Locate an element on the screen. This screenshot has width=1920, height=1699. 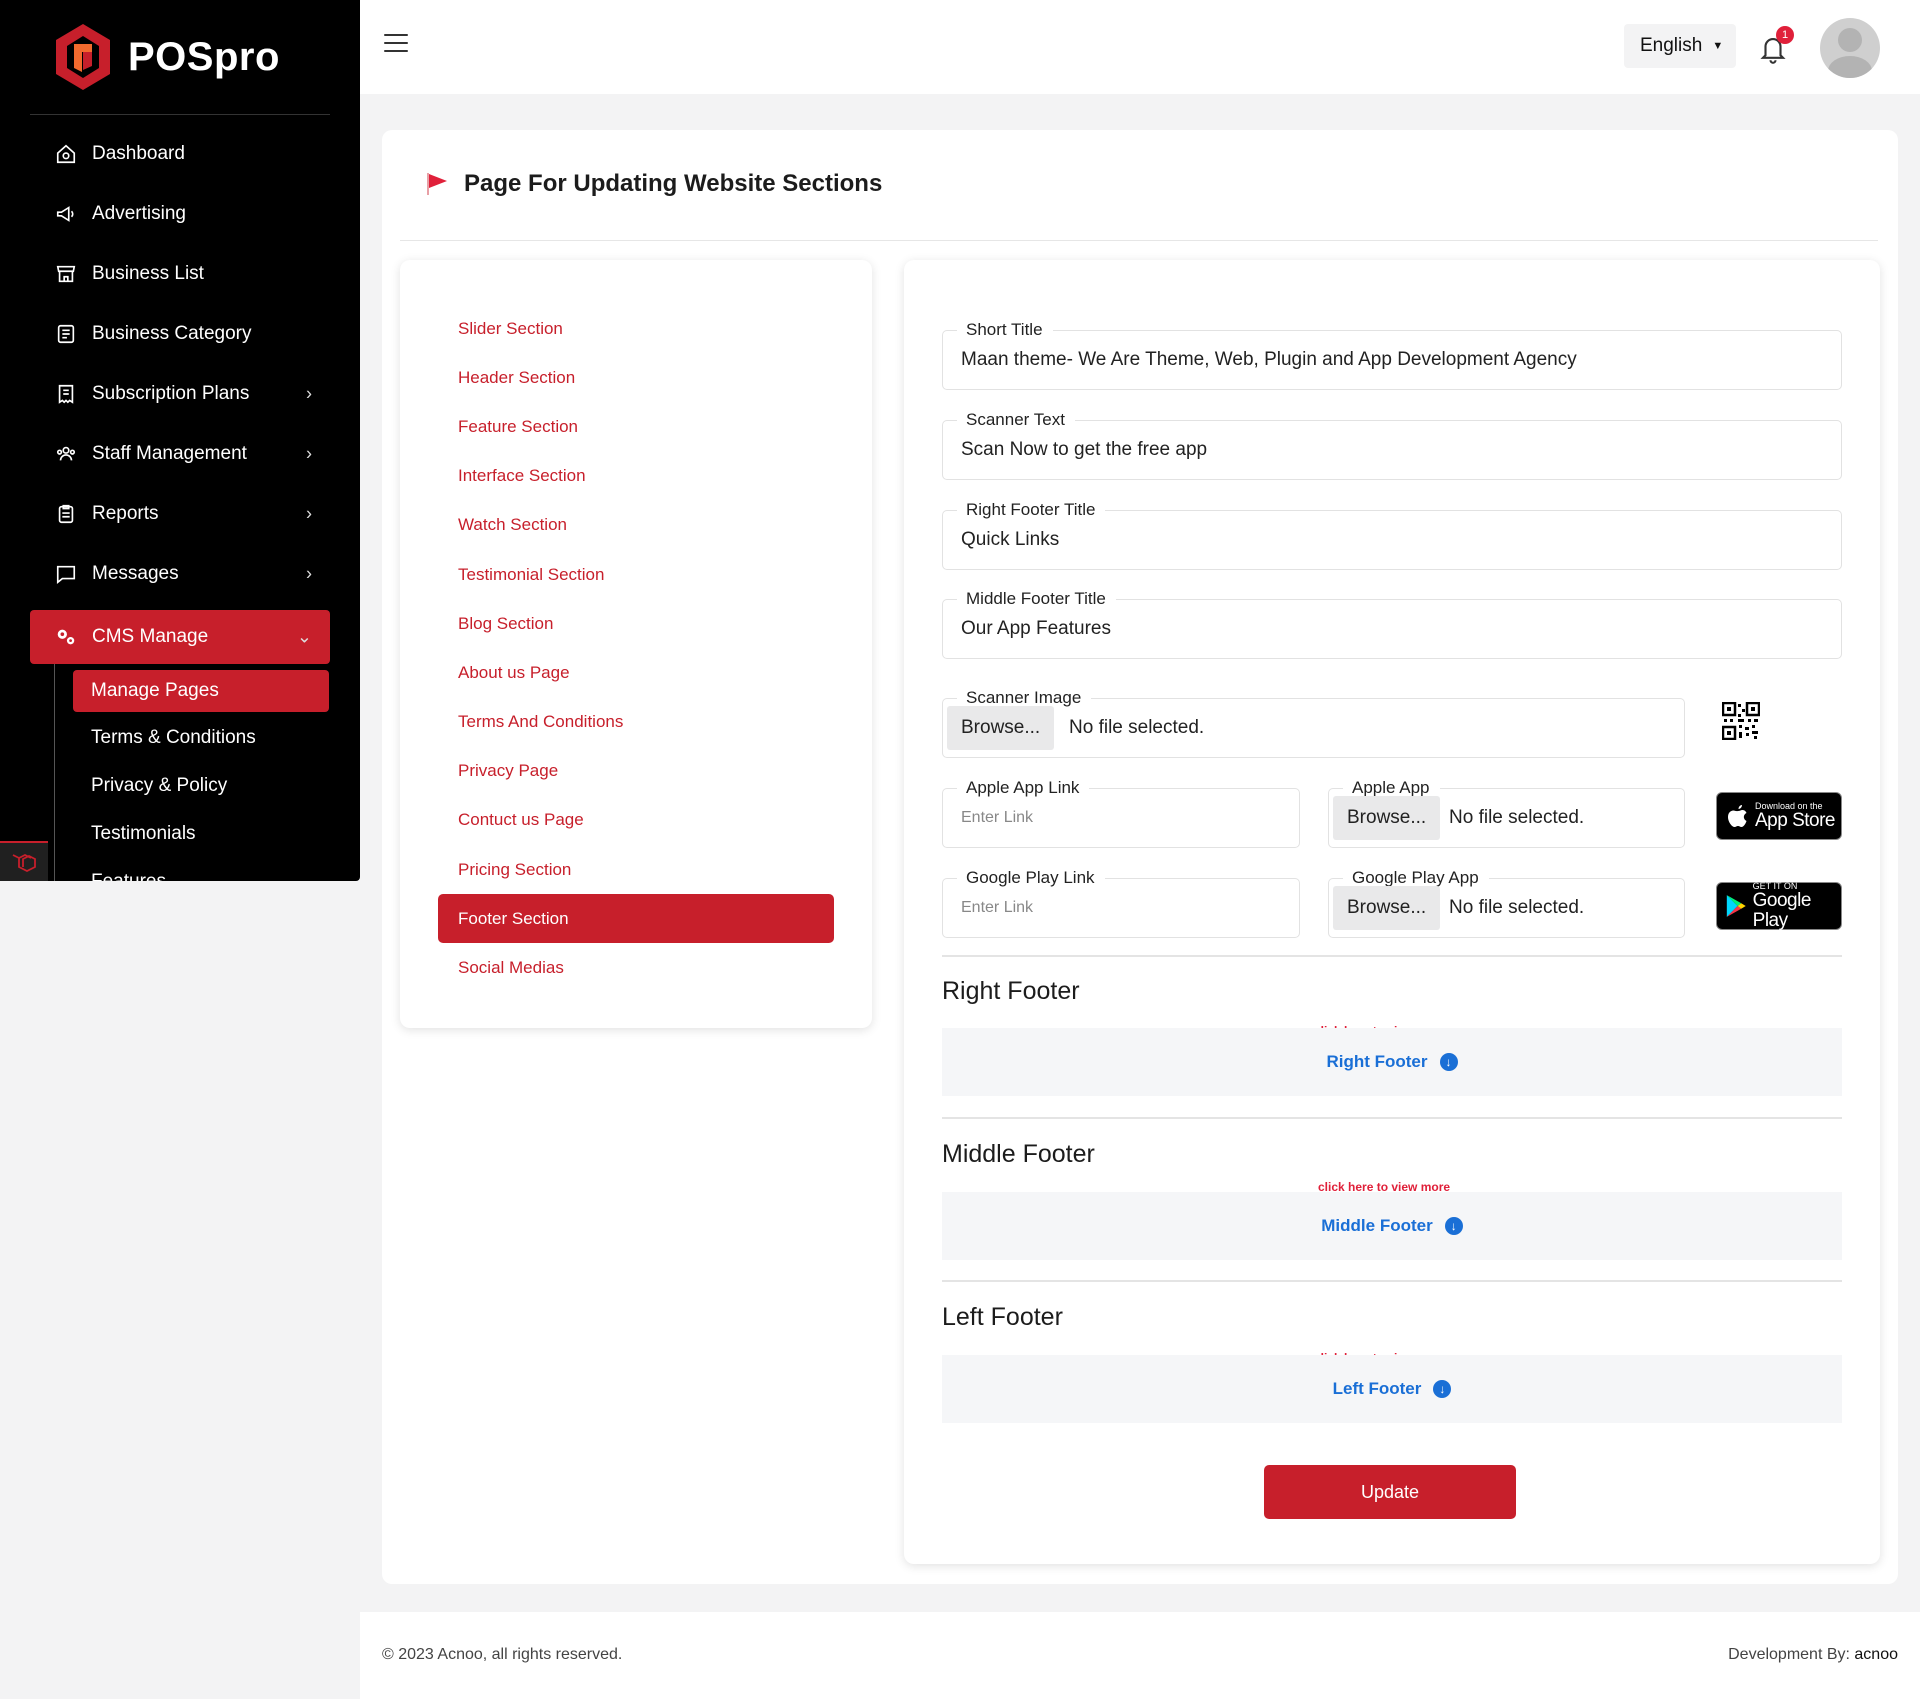
section-menu-item: About us Page is located at coordinates (636, 672).